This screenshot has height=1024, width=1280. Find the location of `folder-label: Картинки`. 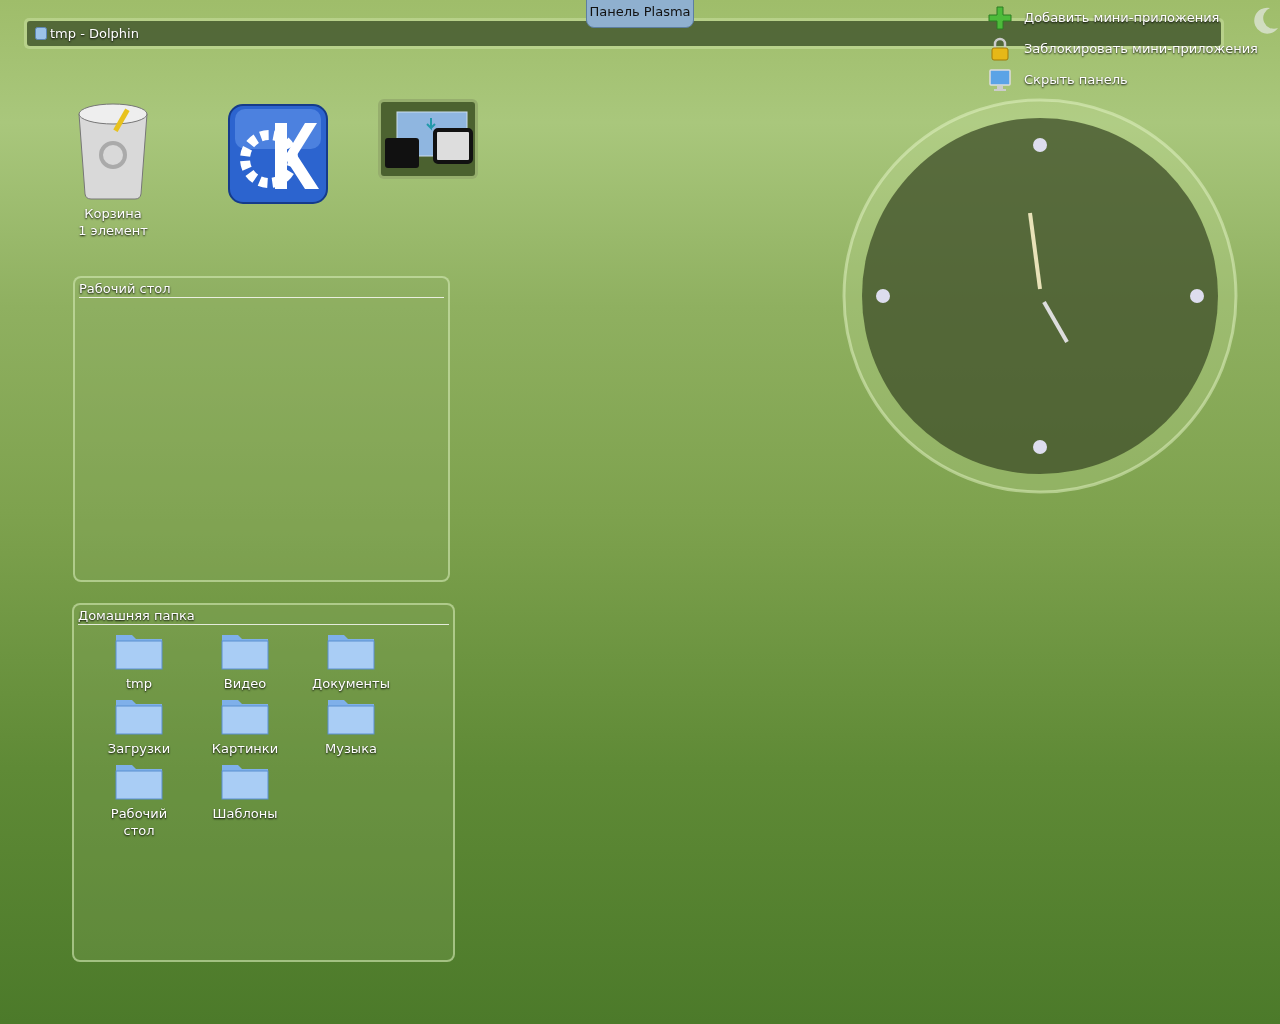

folder-label: Картинки is located at coordinates (245, 748).